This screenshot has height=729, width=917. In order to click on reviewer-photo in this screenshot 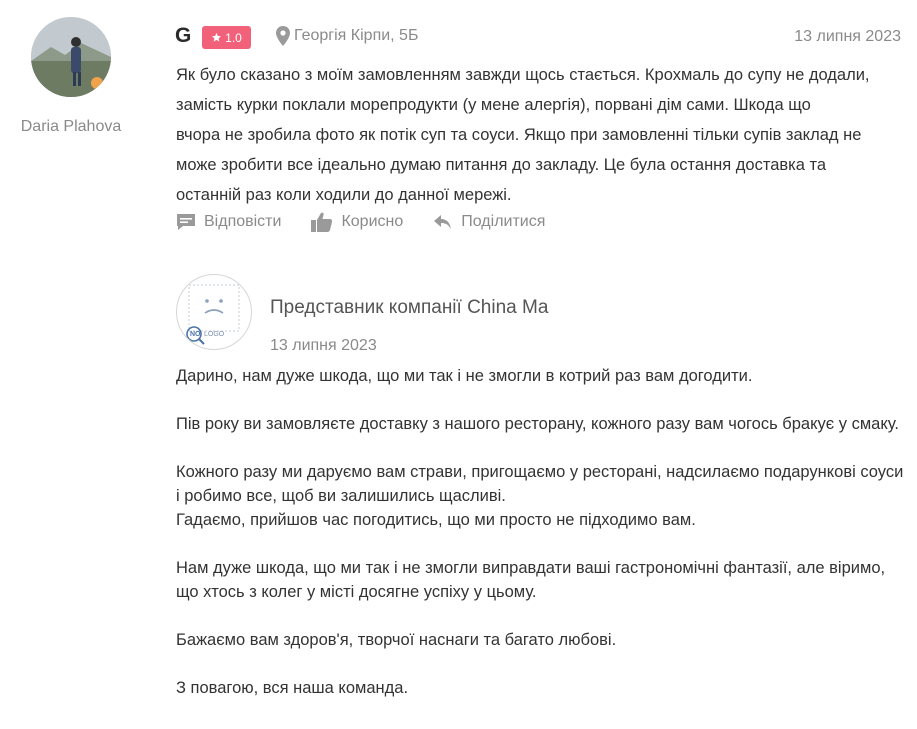, I will do `click(71, 57)`.